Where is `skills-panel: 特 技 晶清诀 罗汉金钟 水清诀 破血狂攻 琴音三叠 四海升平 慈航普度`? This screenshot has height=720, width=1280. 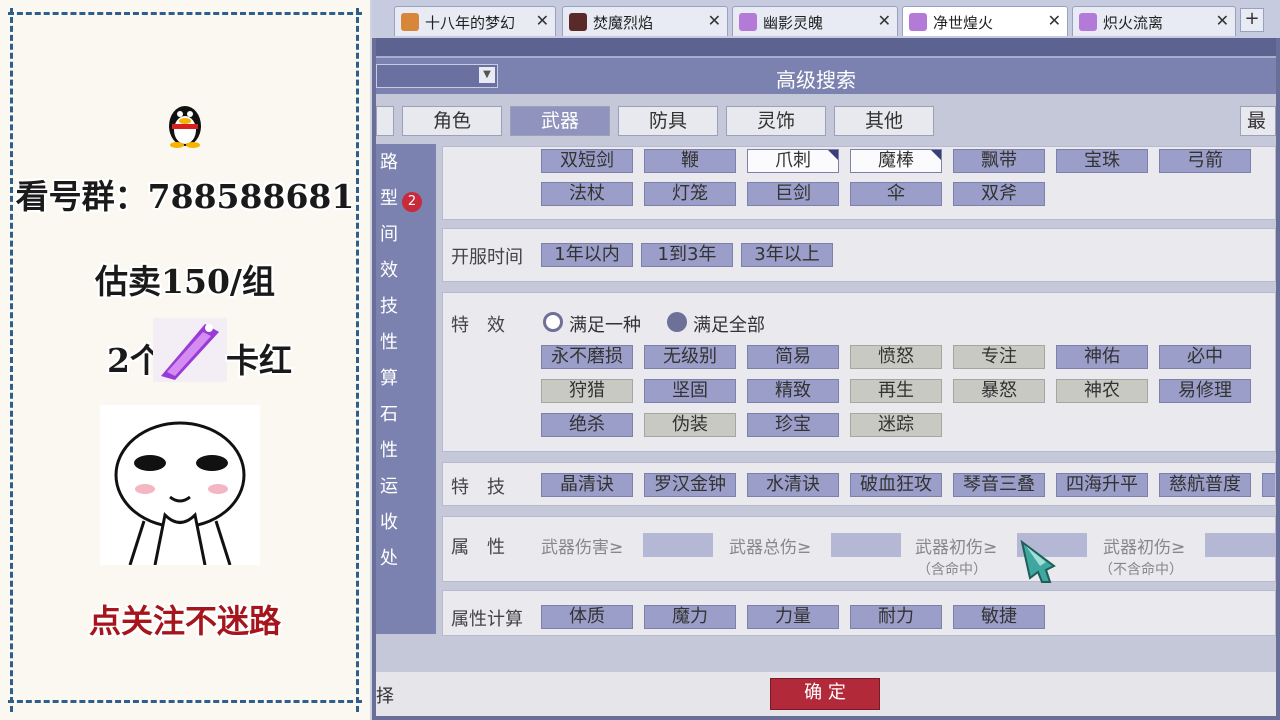
skills-panel: 特 技 晶清诀 罗汉金钟 水清诀 破血狂攻 琴音三叠 四海升平 慈航普度 is located at coordinates (859, 484).